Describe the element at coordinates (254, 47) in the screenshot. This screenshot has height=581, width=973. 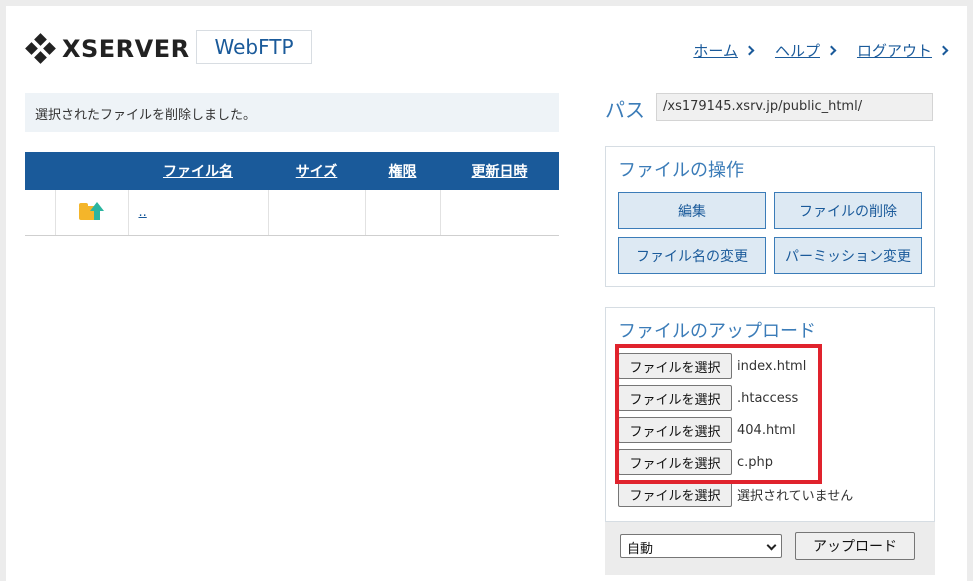
I see `product-badge: WebFTP` at that location.